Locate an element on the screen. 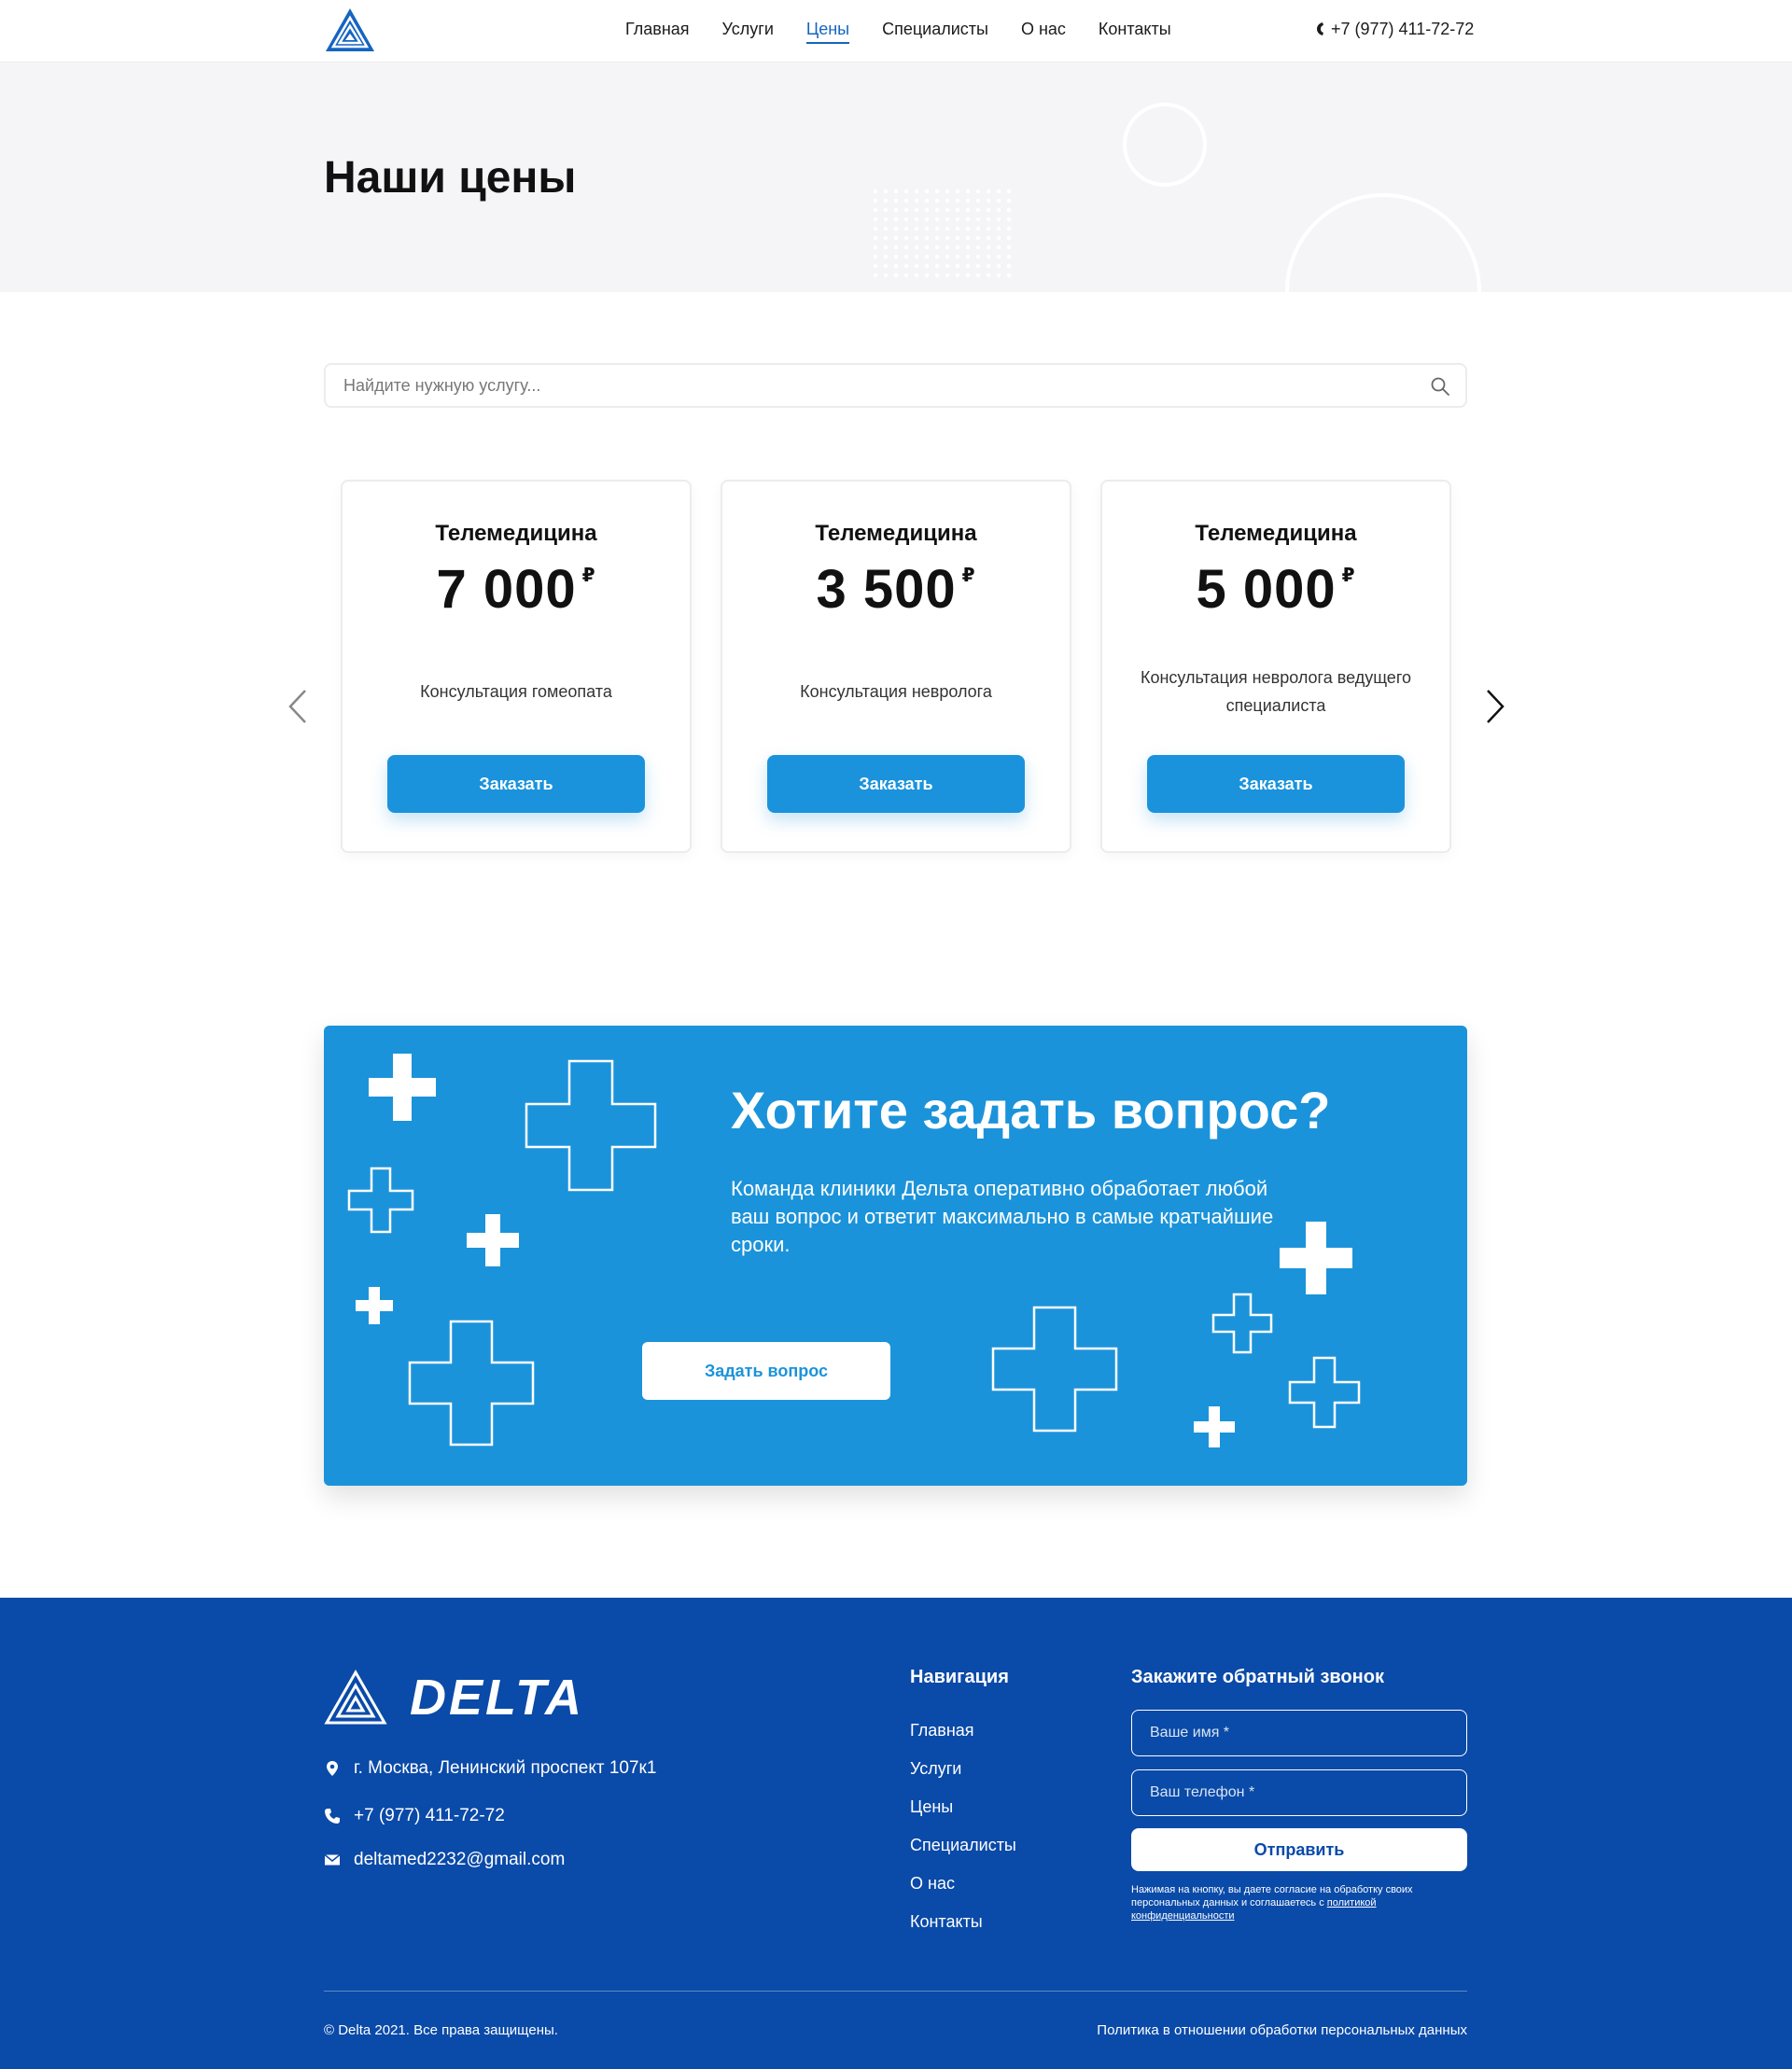  card-description: Консультация невролога is located at coordinates (896, 691).